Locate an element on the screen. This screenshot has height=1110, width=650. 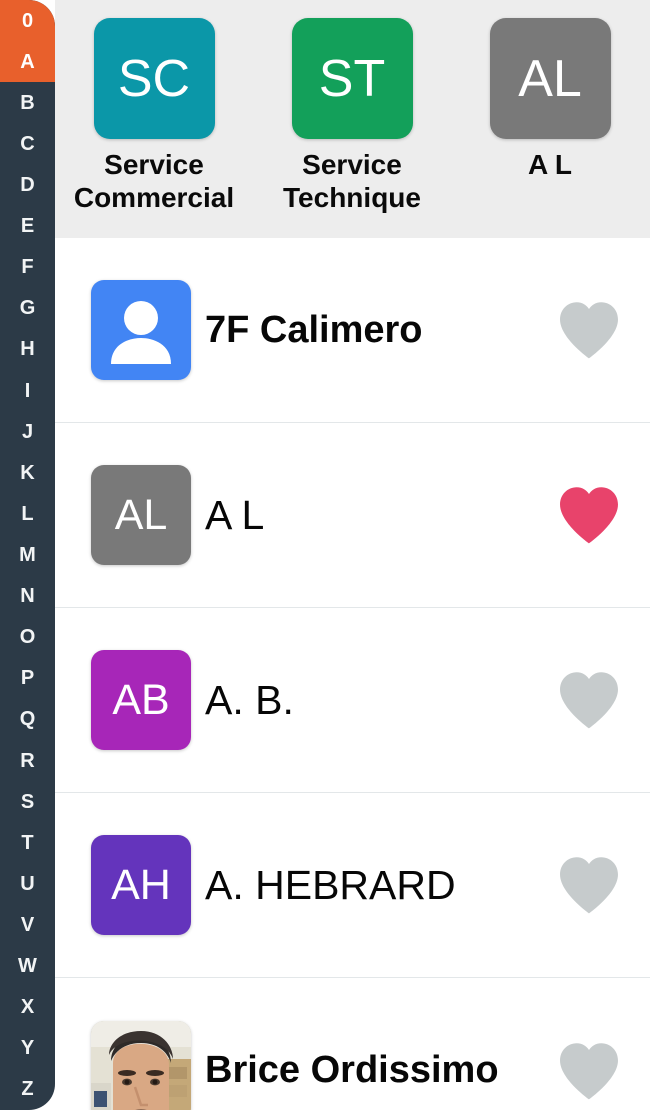
index-letter-g: G is located at coordinates (27, 308).